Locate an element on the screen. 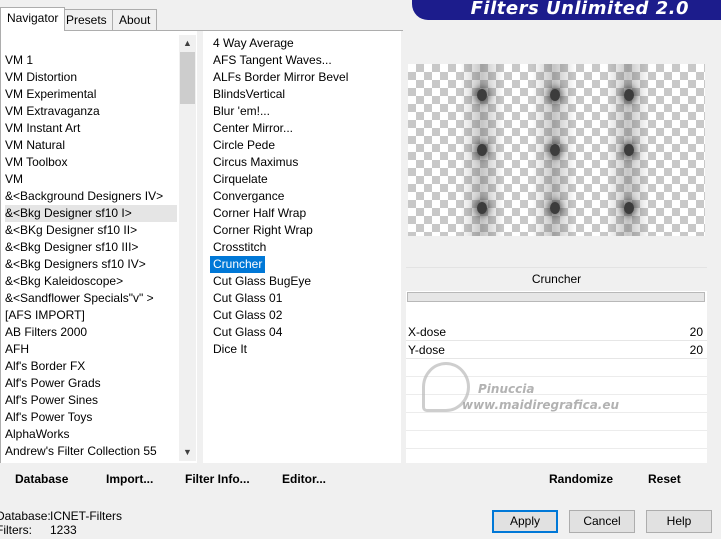  category-item: &<Bkg Kaleidoscope> is located at coordinates (91, 281).